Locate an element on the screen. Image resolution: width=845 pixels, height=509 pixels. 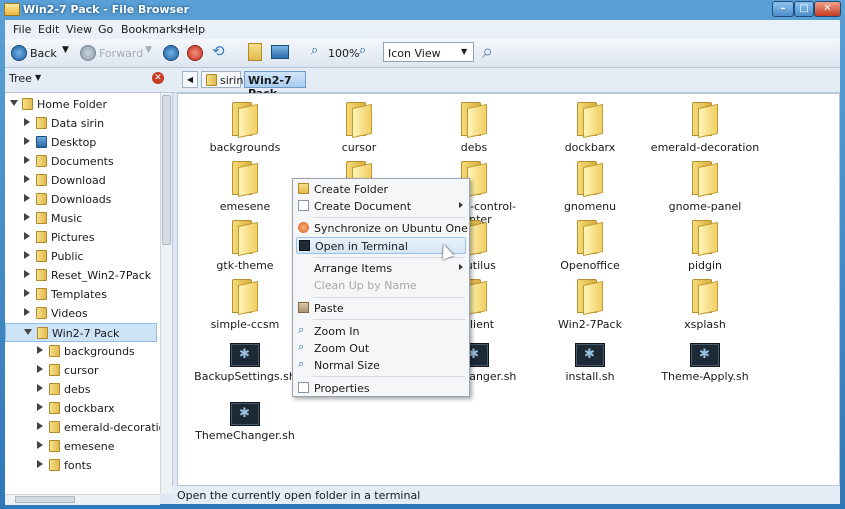
tree-item: backgrounds is located at coordinates (81, 351).